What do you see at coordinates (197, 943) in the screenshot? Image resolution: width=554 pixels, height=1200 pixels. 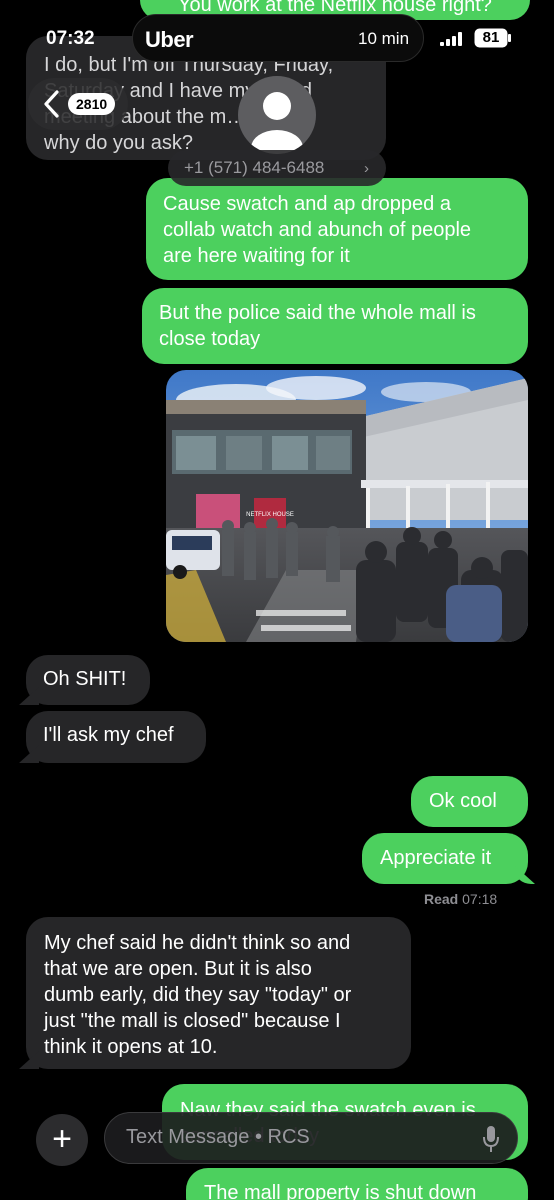 I see `message-line: My chef said he didn't think so and` at bounding box center [197, 943].